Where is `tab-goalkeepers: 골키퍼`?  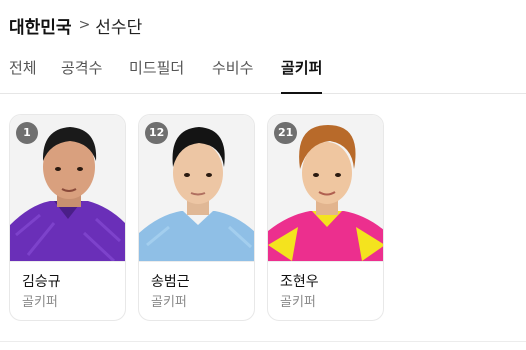
tab-goalkeepers: 골키퍼 is located at coordinates (302, 76).